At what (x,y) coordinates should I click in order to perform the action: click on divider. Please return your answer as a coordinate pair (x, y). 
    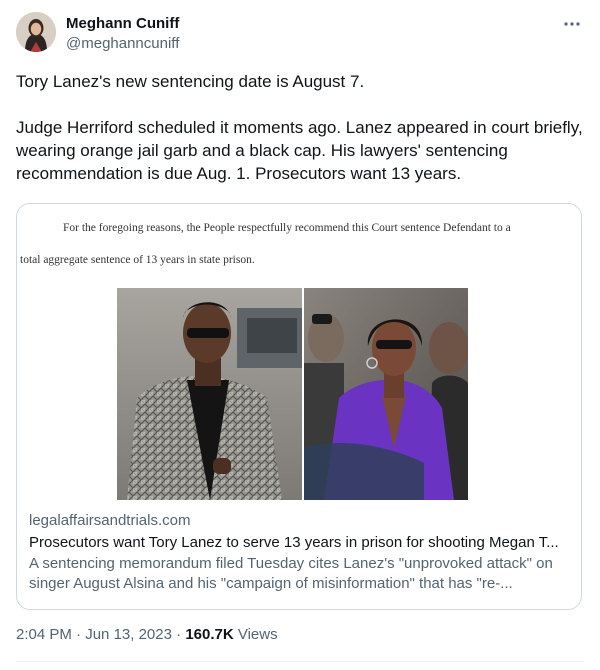
    Looking at the image, I should click on (300, 661).